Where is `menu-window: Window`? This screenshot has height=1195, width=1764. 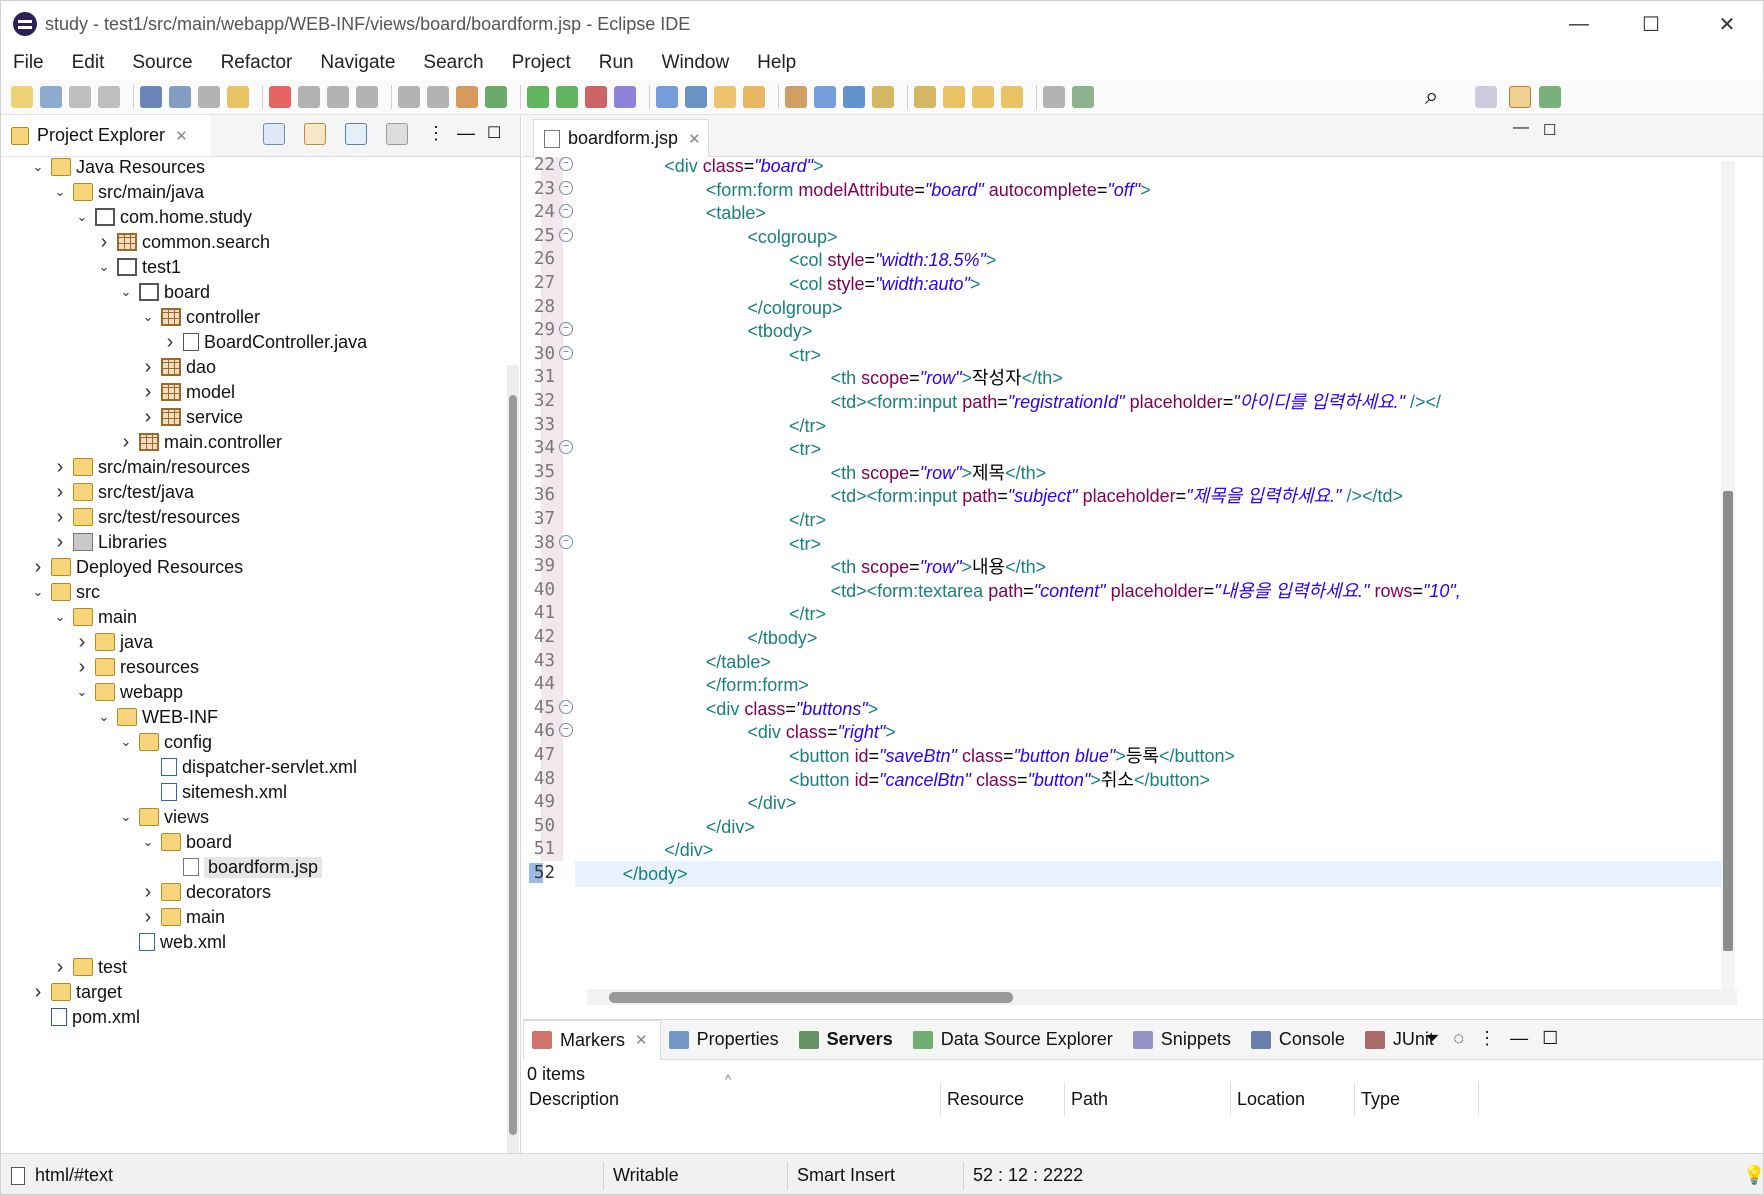 menu-window: Window is located at coordinates (696, 63).